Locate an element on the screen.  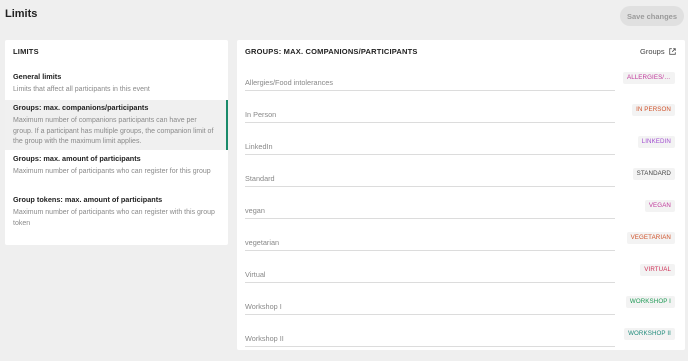
group-row-standard: Standard STANDARD is located at coordinates (461, 178).